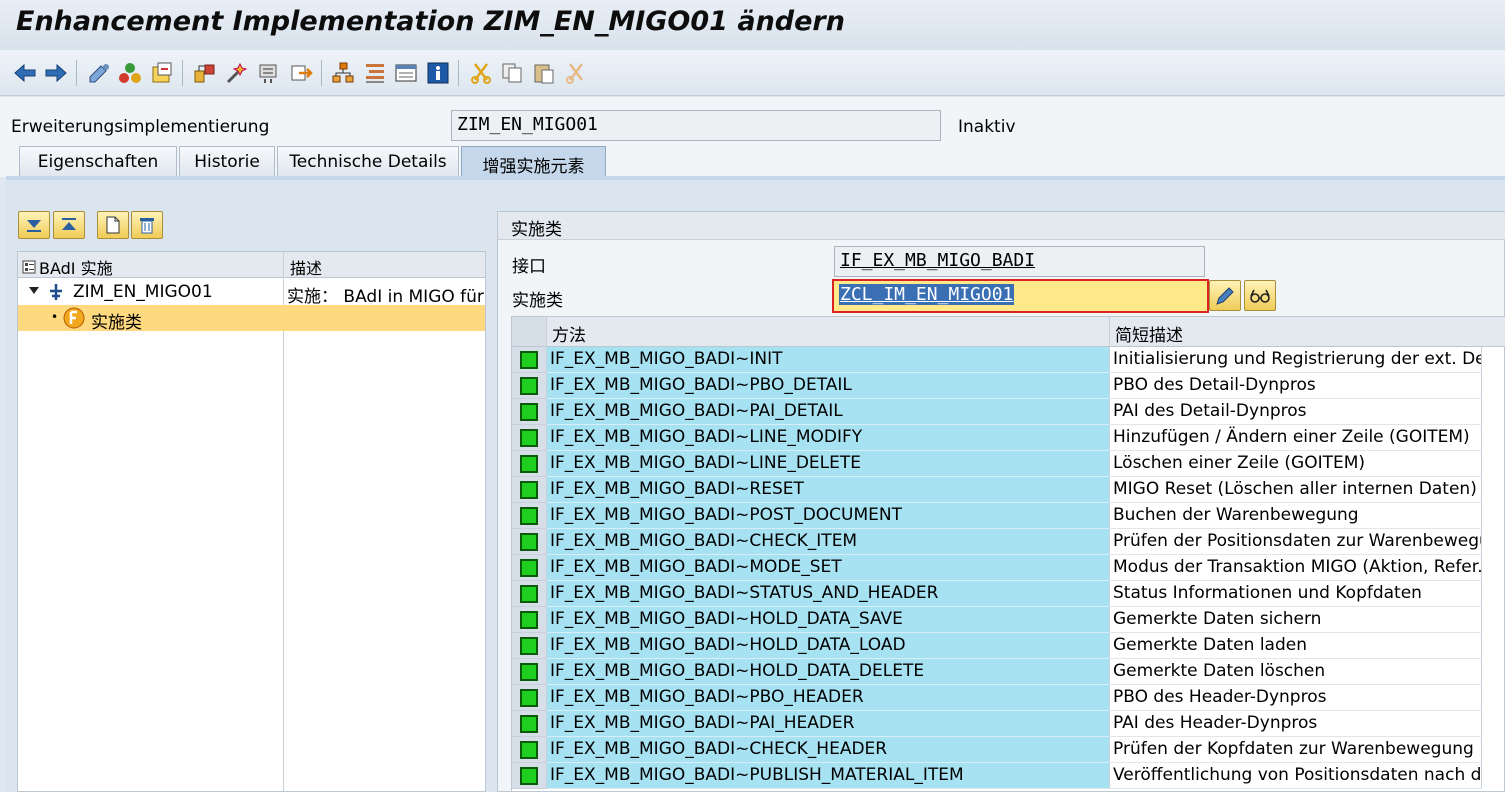 The width and height of the screenshot is (1505, 792). Describe the element at coordinates (406, 73) in the screenshot. I see `screen-icon` at that location.